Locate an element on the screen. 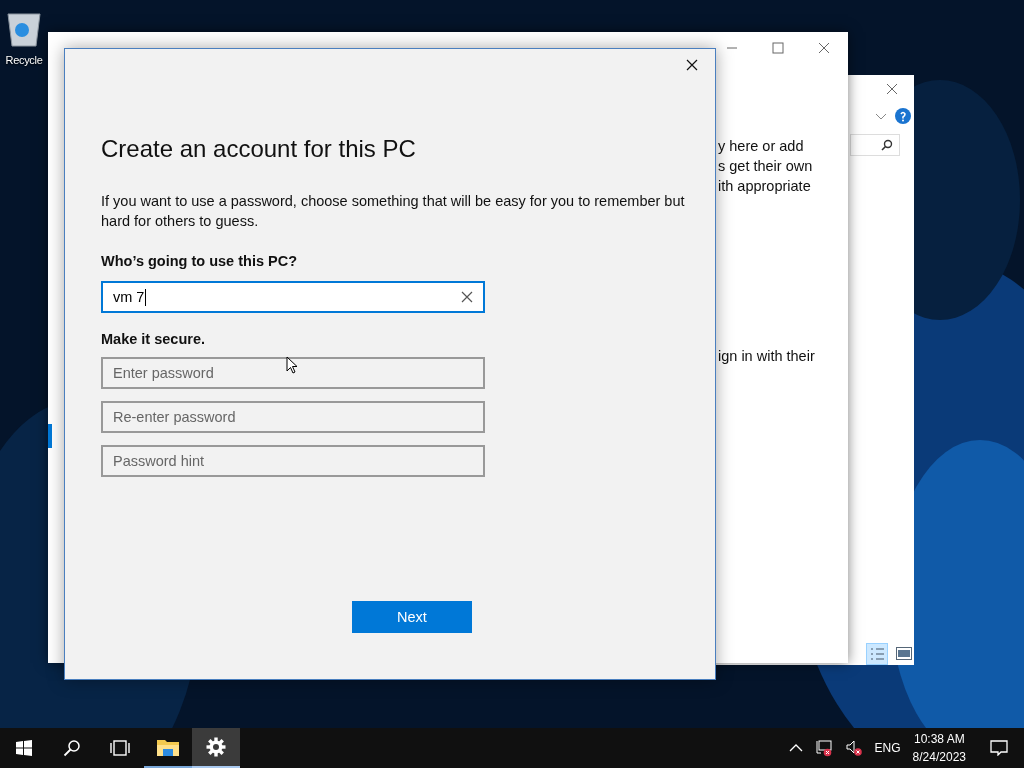 The height and width of the screenshot is (768, 1024). network-error-icon is located at coordinates (823, 748).